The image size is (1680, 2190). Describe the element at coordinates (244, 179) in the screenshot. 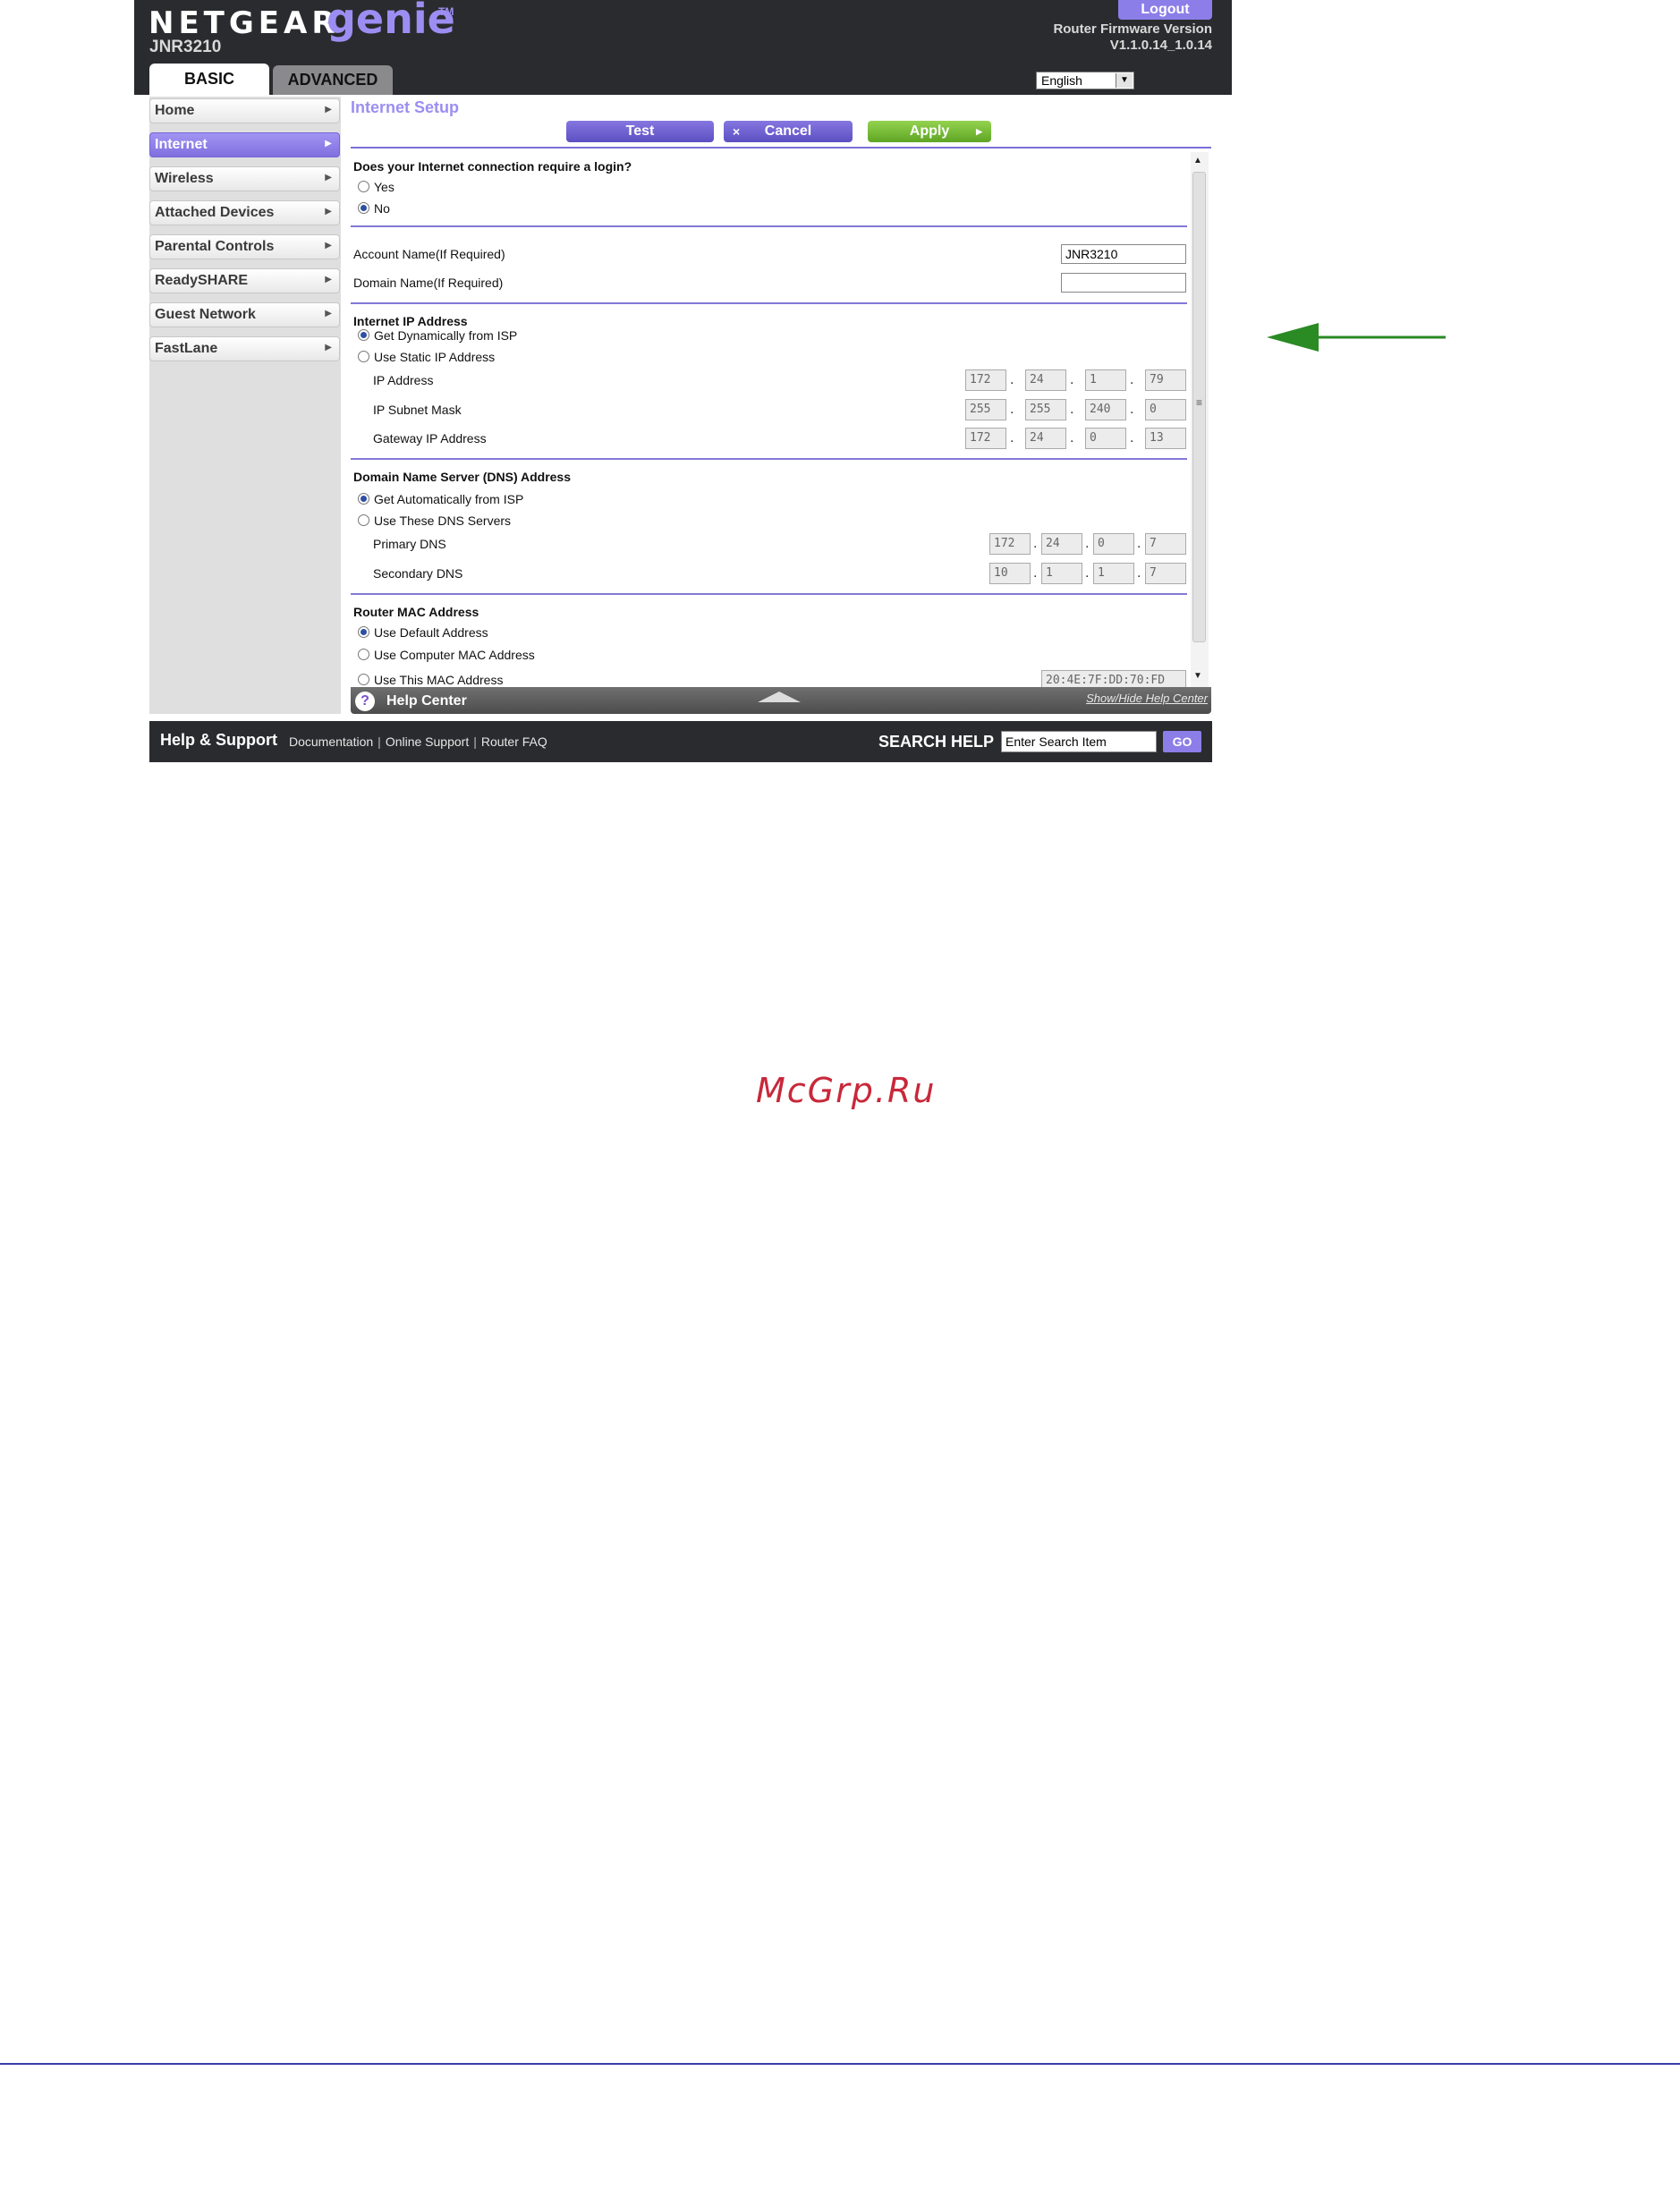

I see `sidebar-item-wireless: Wireless ▶` at that location.